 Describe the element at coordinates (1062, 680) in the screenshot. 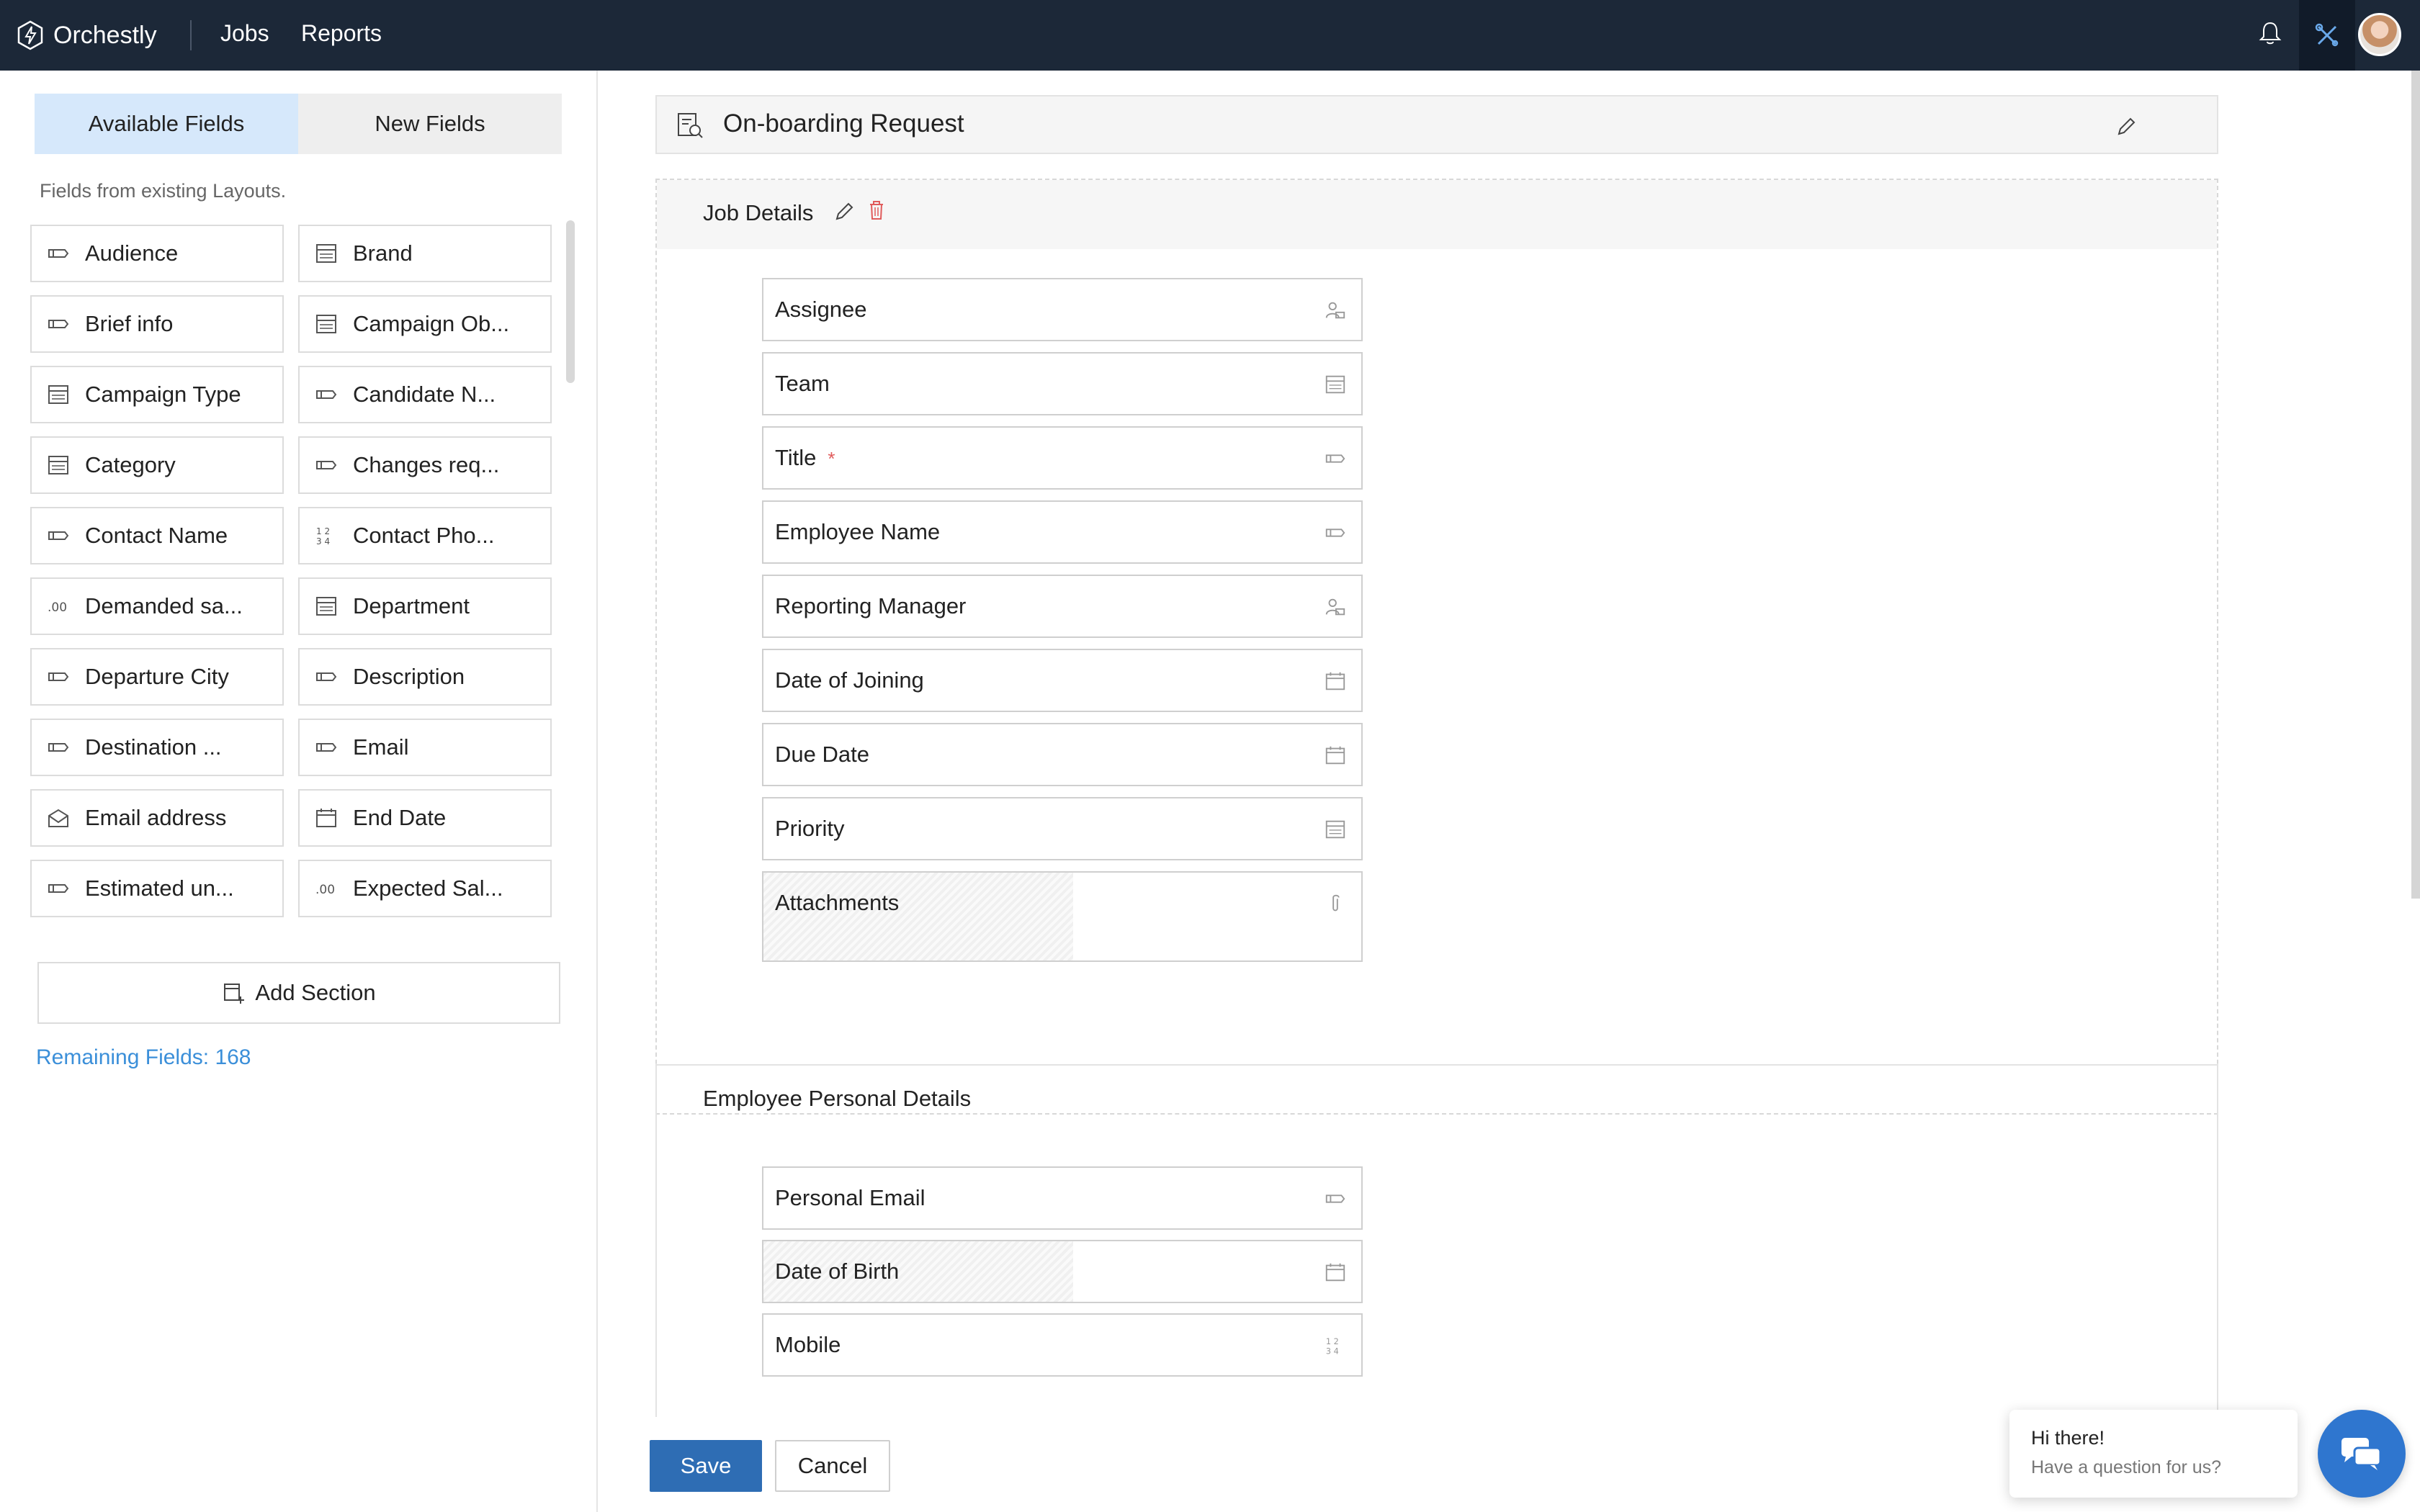

I see `form-field: Date of Joining` at that location.